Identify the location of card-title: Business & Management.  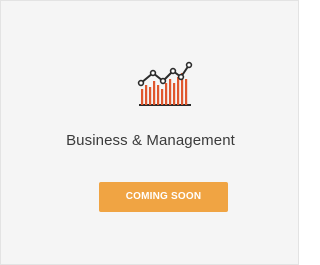
(150, 140).